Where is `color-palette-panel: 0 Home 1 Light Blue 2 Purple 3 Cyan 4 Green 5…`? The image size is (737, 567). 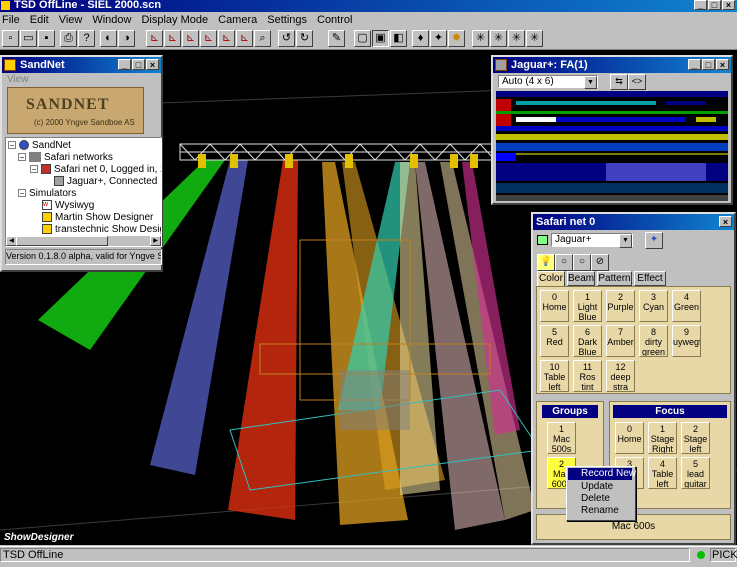
color-palette-panel: 0 Home 1 Light Blue 2 Purple 3 Cyan 4 Green 5… is located at coordinates (633, 340).